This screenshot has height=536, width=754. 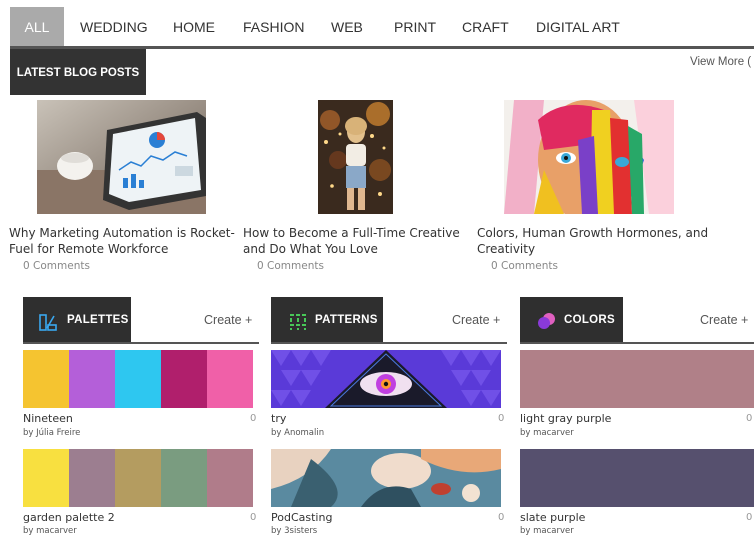 What do you see at coordinates (141, 343) in the screenshot?
I see `palettes-divider` at bounding box center [141, 343].